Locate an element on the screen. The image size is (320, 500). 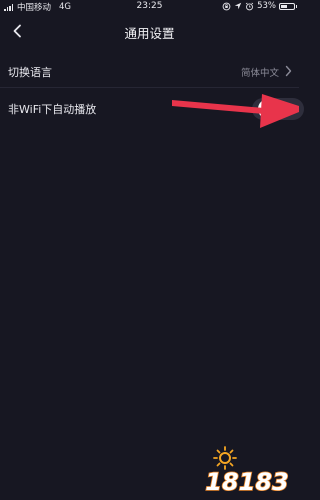
annotation-arrow is located at coordinates (235, 111).